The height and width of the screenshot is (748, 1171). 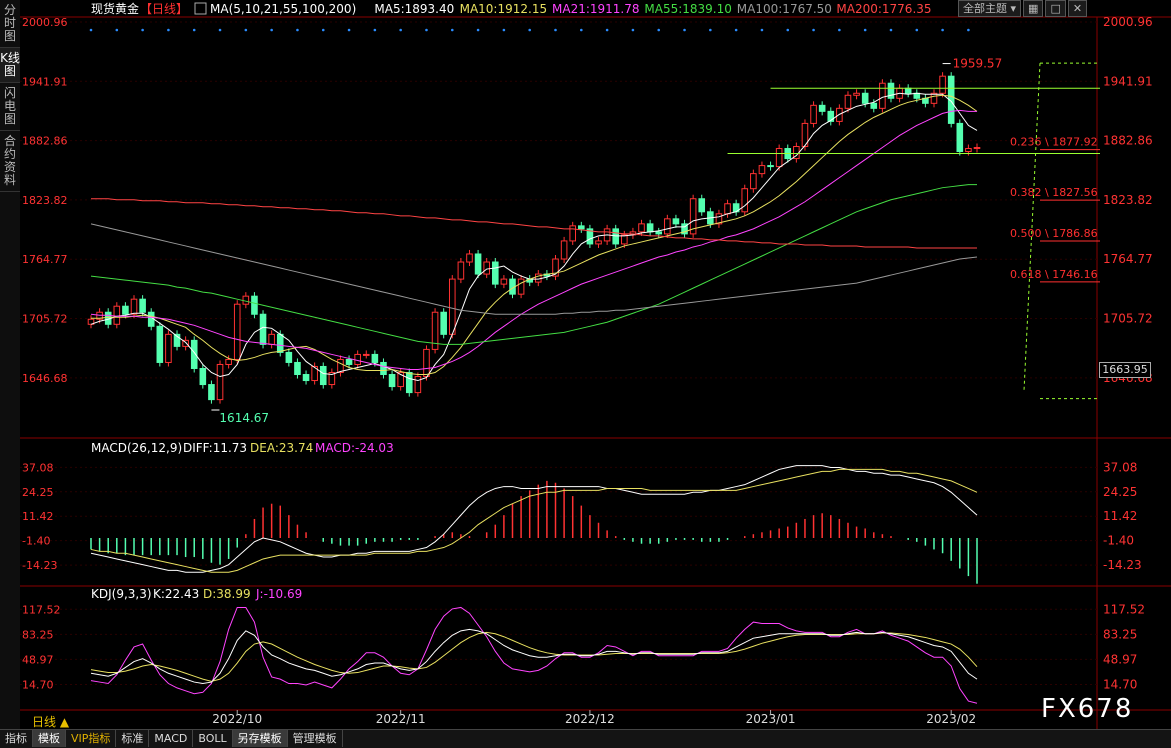 I want to click on macd-tick-label-1: 24.25, so click(x=1120, y=492).